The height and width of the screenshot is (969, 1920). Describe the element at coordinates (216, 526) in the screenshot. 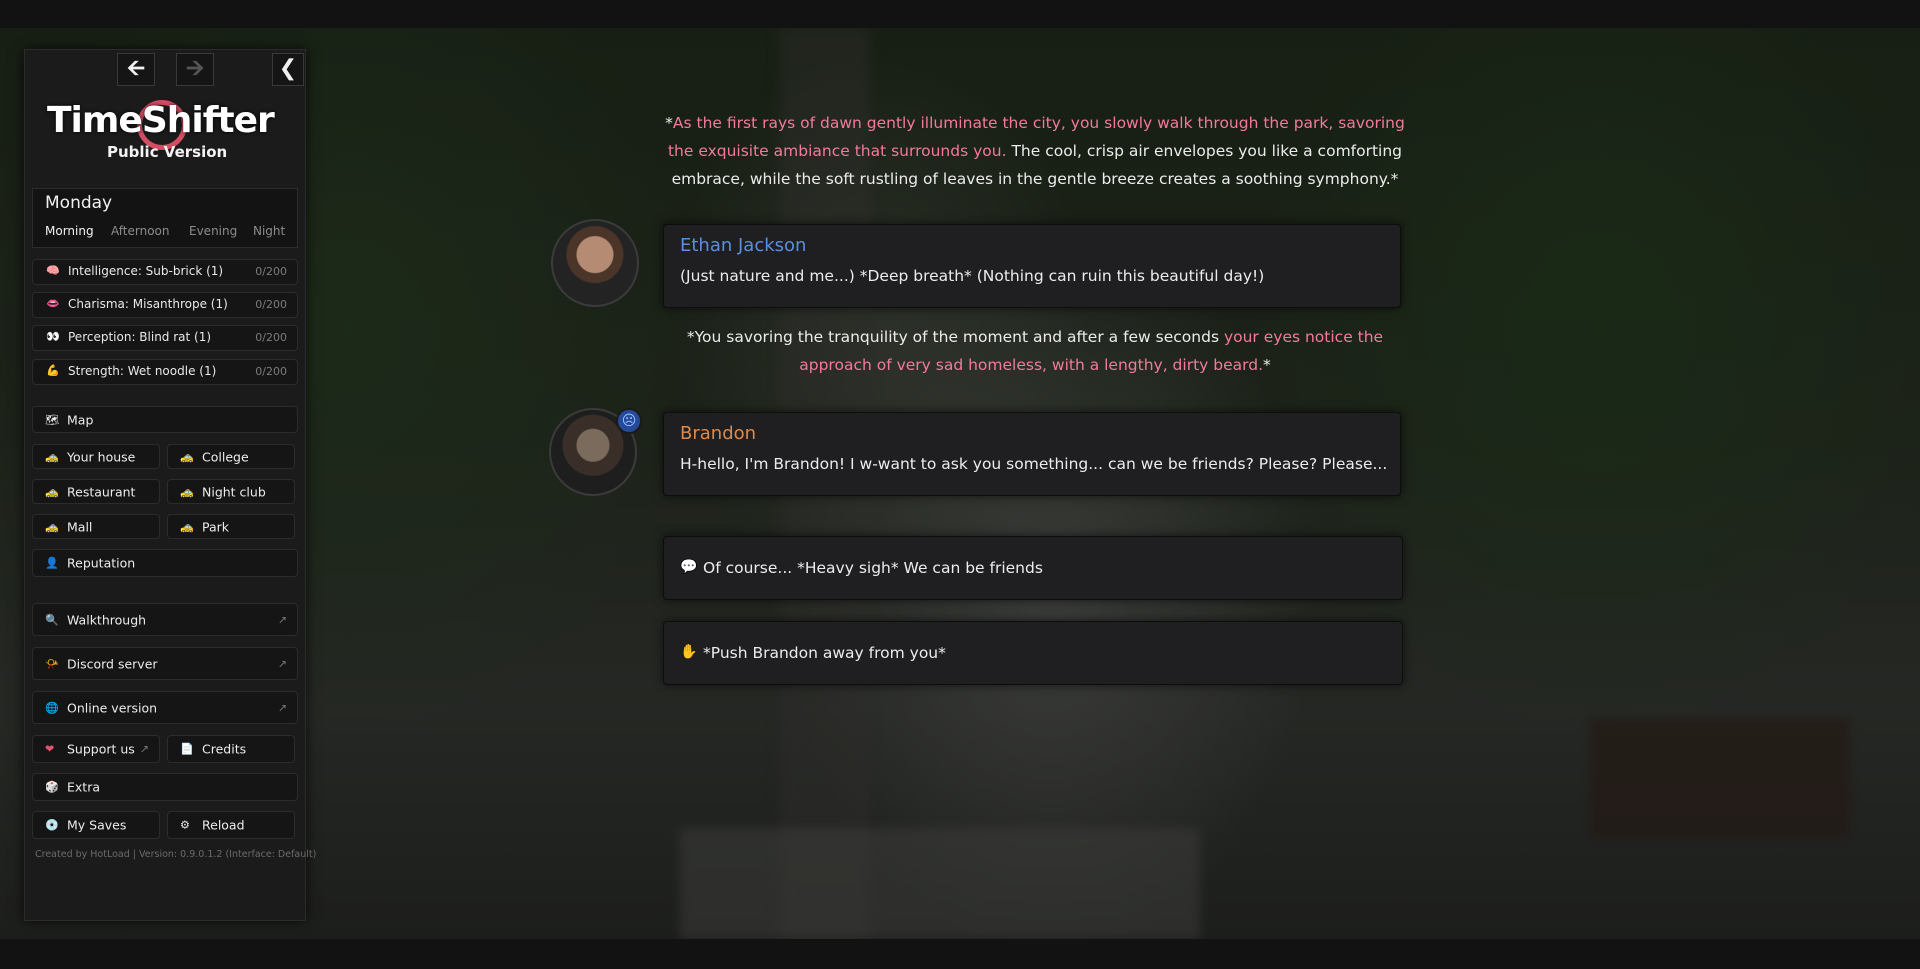

I see `location-label: Park` at that location.